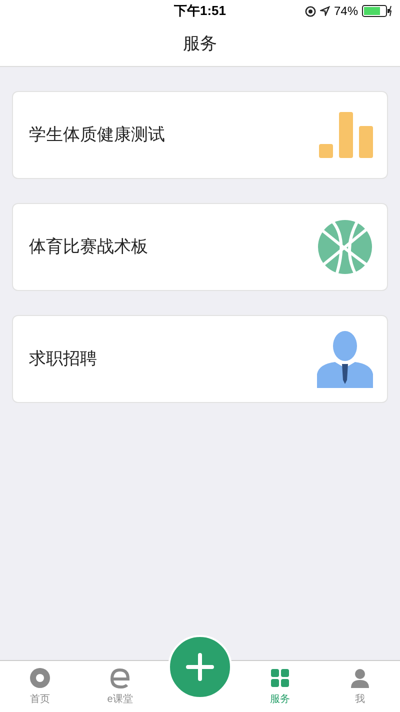 The image size is (400, 712). What do you see at coordinates (377, 11) in the screenshot?
I see `battery-icon` at bounding box center [377, 11].